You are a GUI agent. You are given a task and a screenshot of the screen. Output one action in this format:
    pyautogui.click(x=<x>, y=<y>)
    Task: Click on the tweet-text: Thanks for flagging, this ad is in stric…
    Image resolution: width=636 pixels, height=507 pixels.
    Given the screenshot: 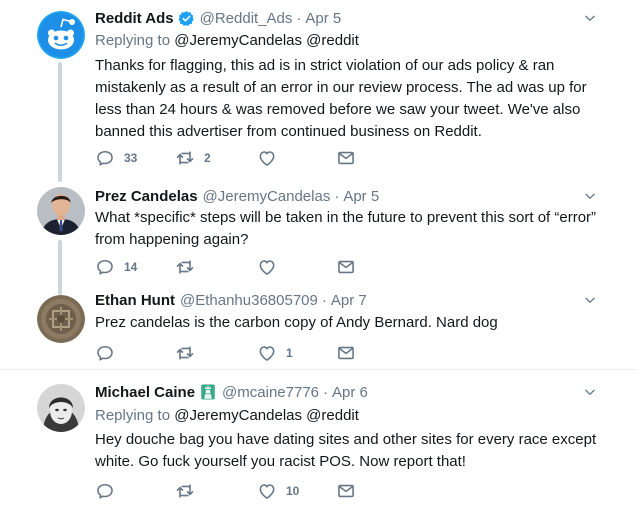 What is the action you would take?
    pyautogui.click(x=341, y=98)
    